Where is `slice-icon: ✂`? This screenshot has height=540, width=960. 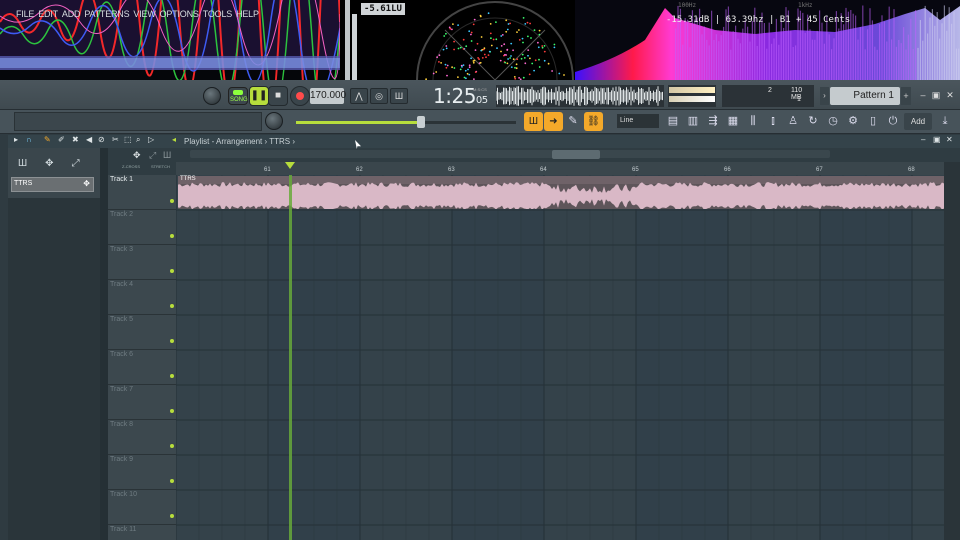
slice-icon: ✂ is located at coordinates (115, 139).